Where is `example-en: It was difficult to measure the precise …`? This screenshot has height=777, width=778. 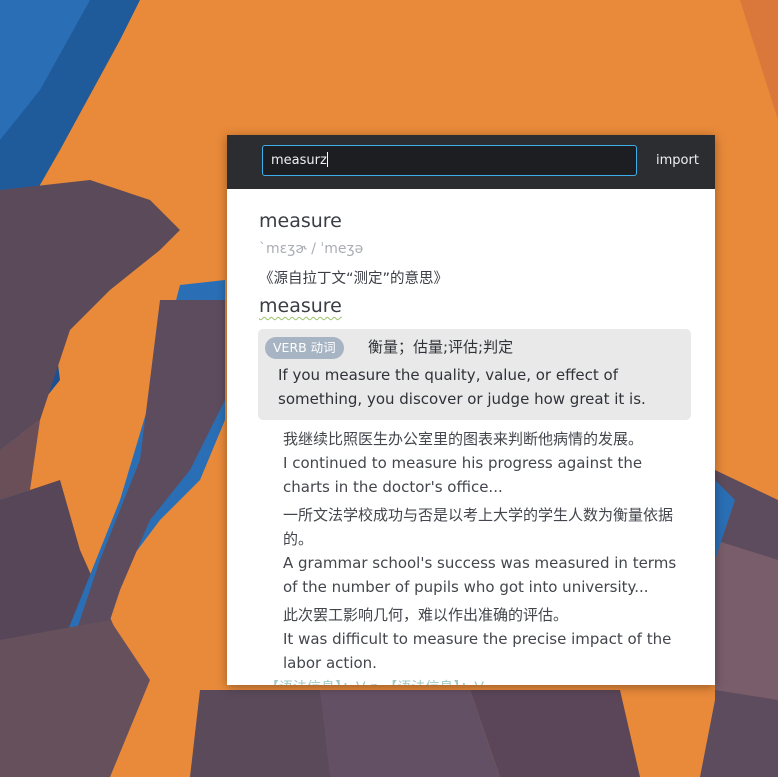
example-en: It was difficult to measure the precise … is located at coordinates (477, 651).